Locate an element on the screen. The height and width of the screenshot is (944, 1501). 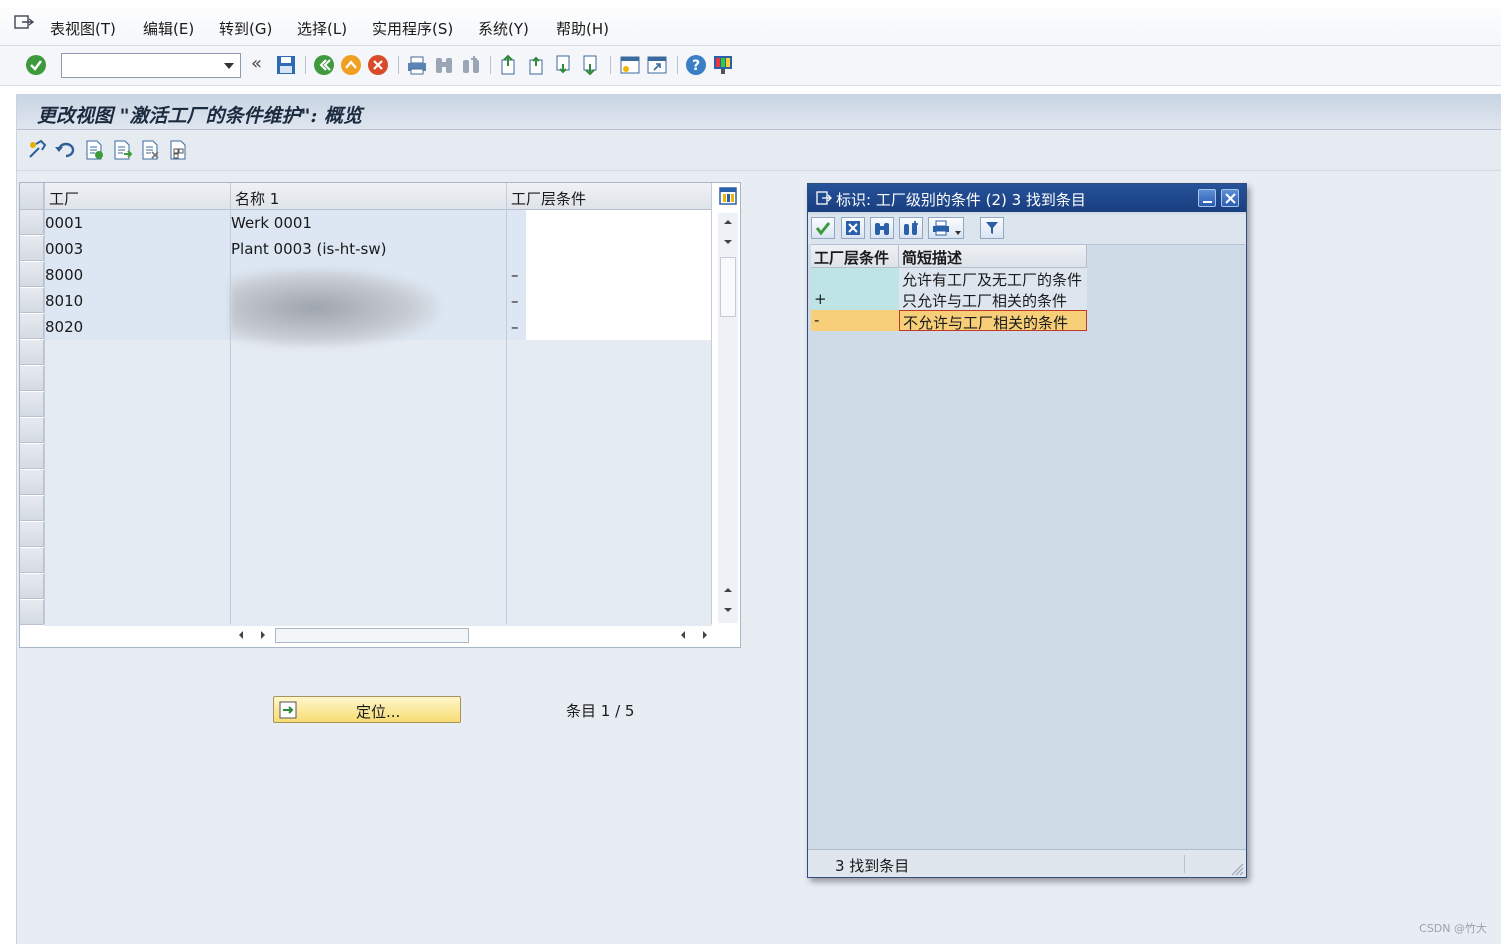
vertical-scrollbar is located at coordinates (728, 418).